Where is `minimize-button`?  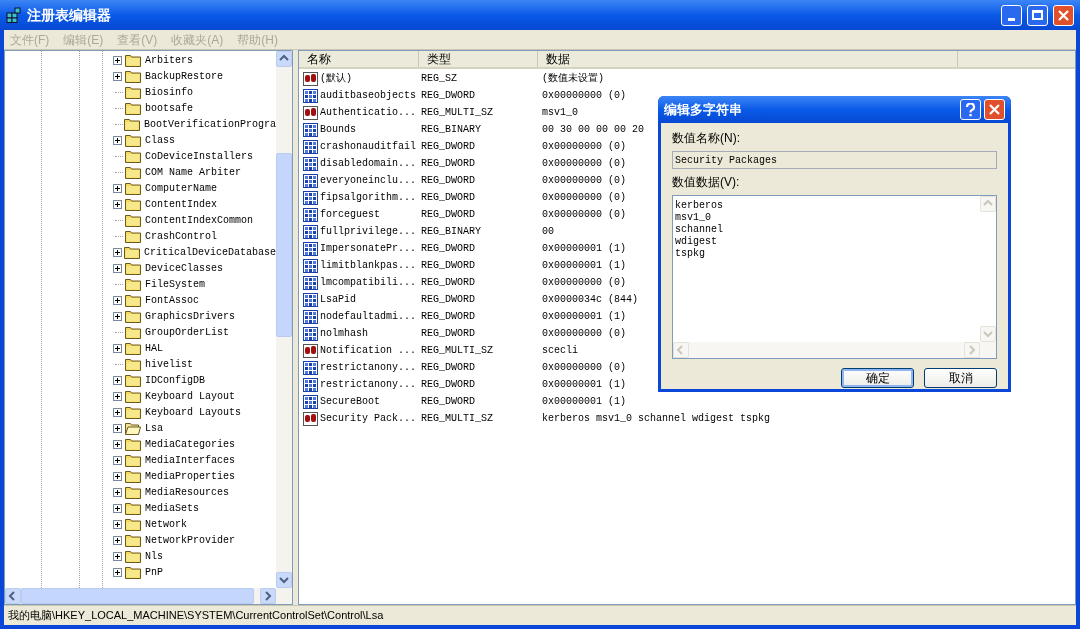 minimize-button is located at coordinates (1011, 15).